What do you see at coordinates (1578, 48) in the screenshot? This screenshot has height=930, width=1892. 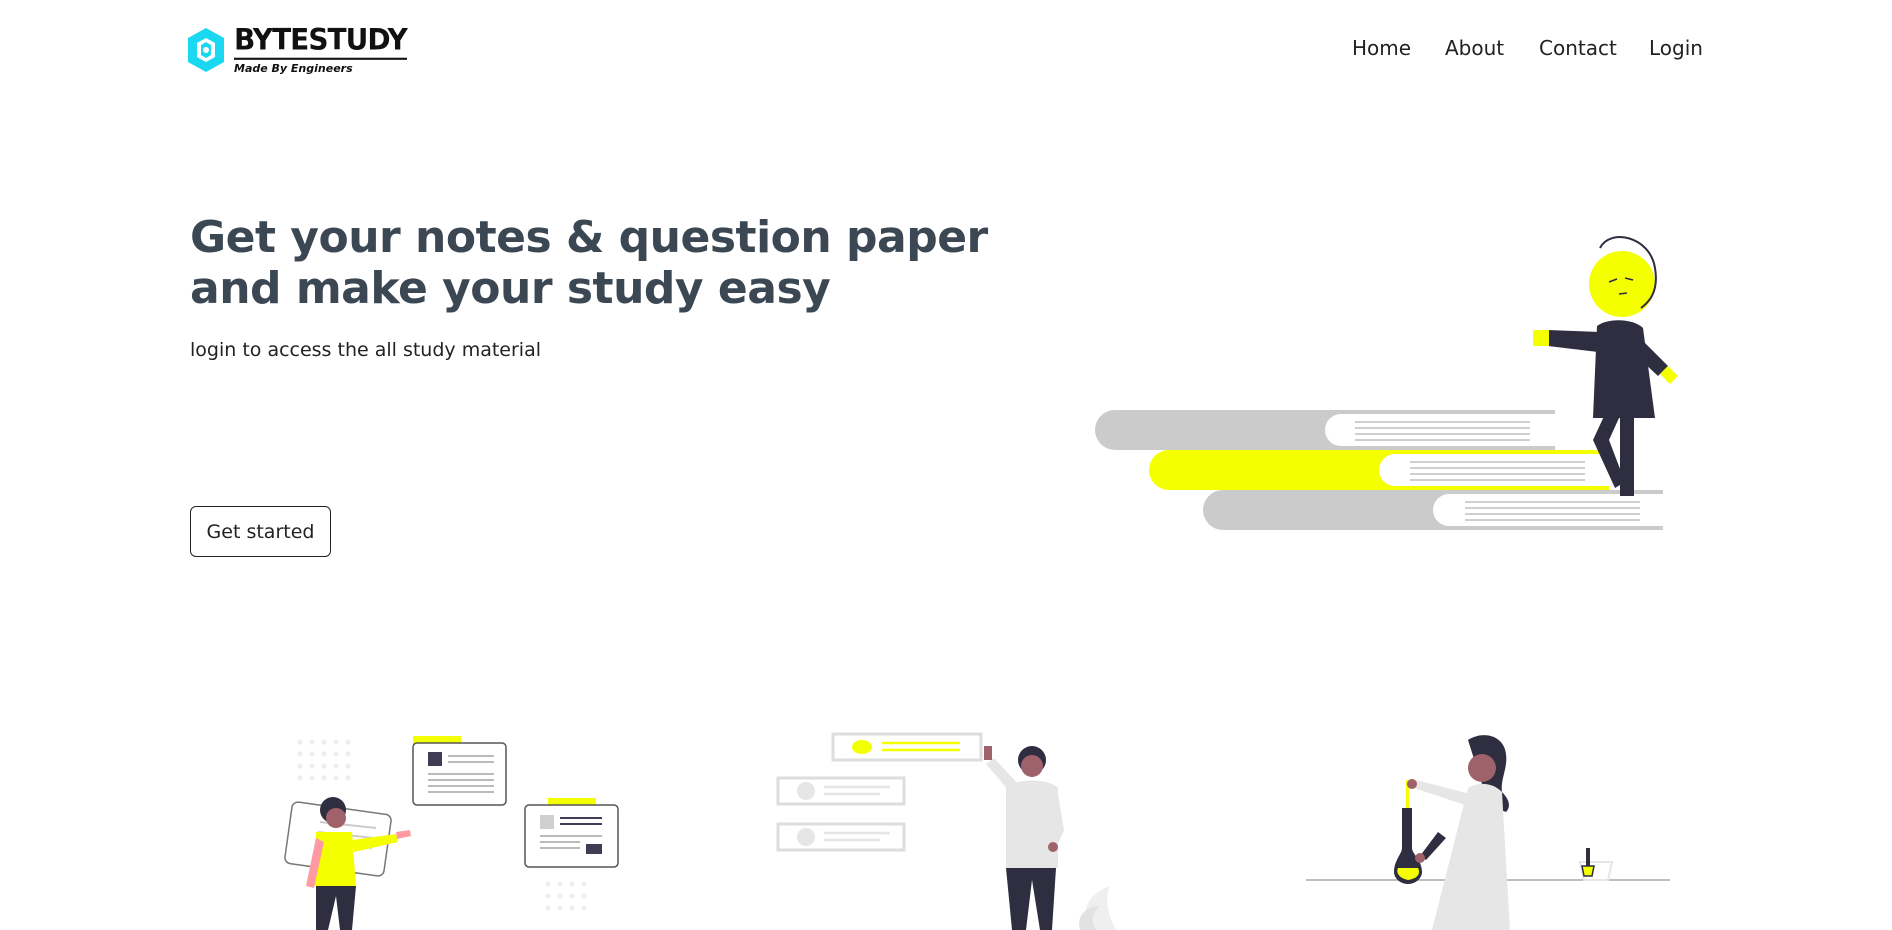 I see `nav-contact-link: Contact` at bounding box center [1578, 48].